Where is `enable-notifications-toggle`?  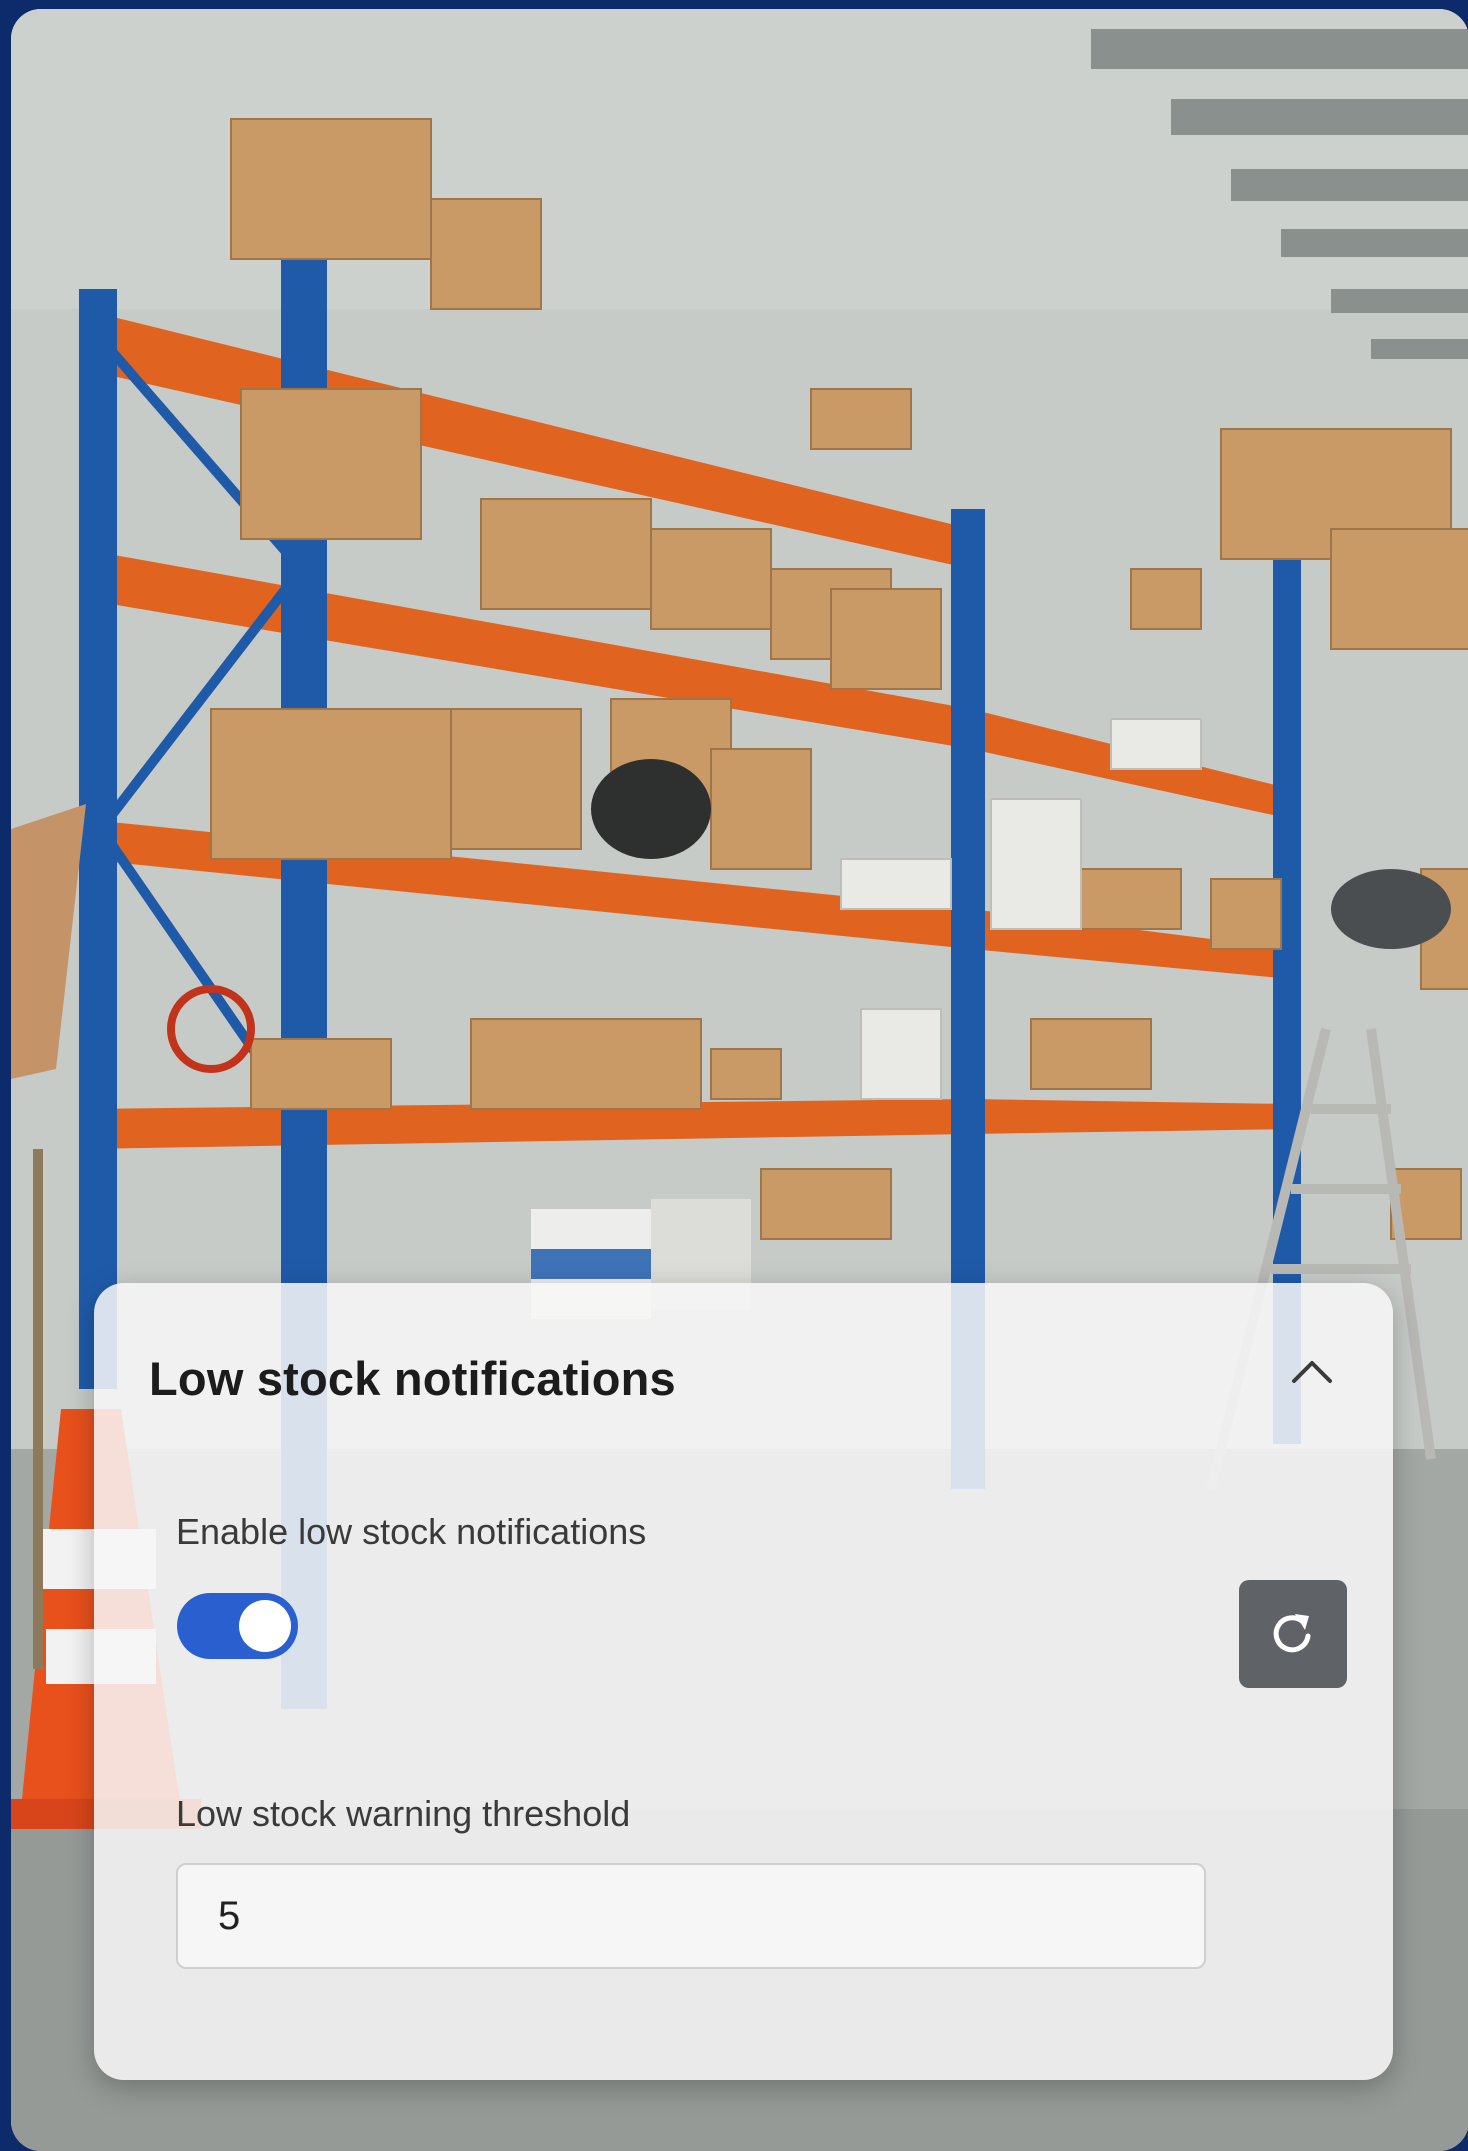
enable-notifications-toggle is located at coordinates (237, 1626).